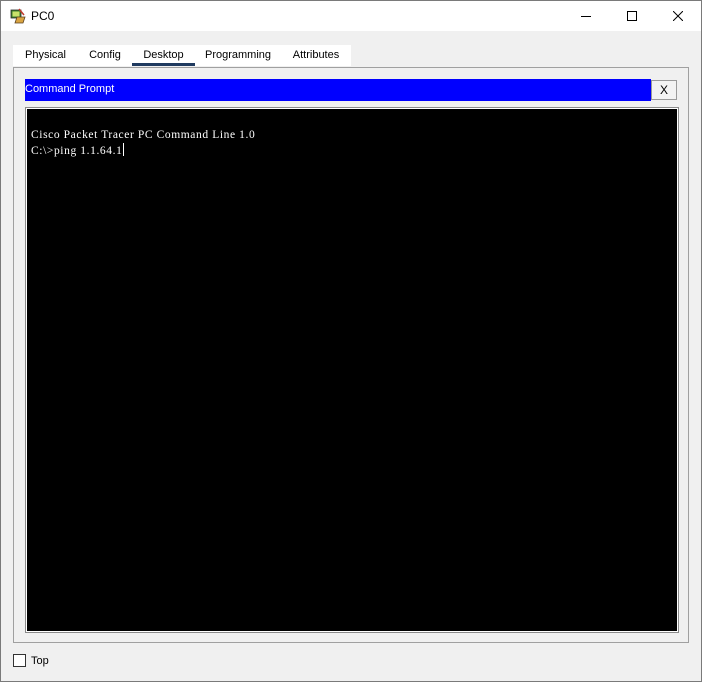 The width and height of the screenshot is (702, 682). I want to click on tab-desktop: Desktop, so click(163, 55).